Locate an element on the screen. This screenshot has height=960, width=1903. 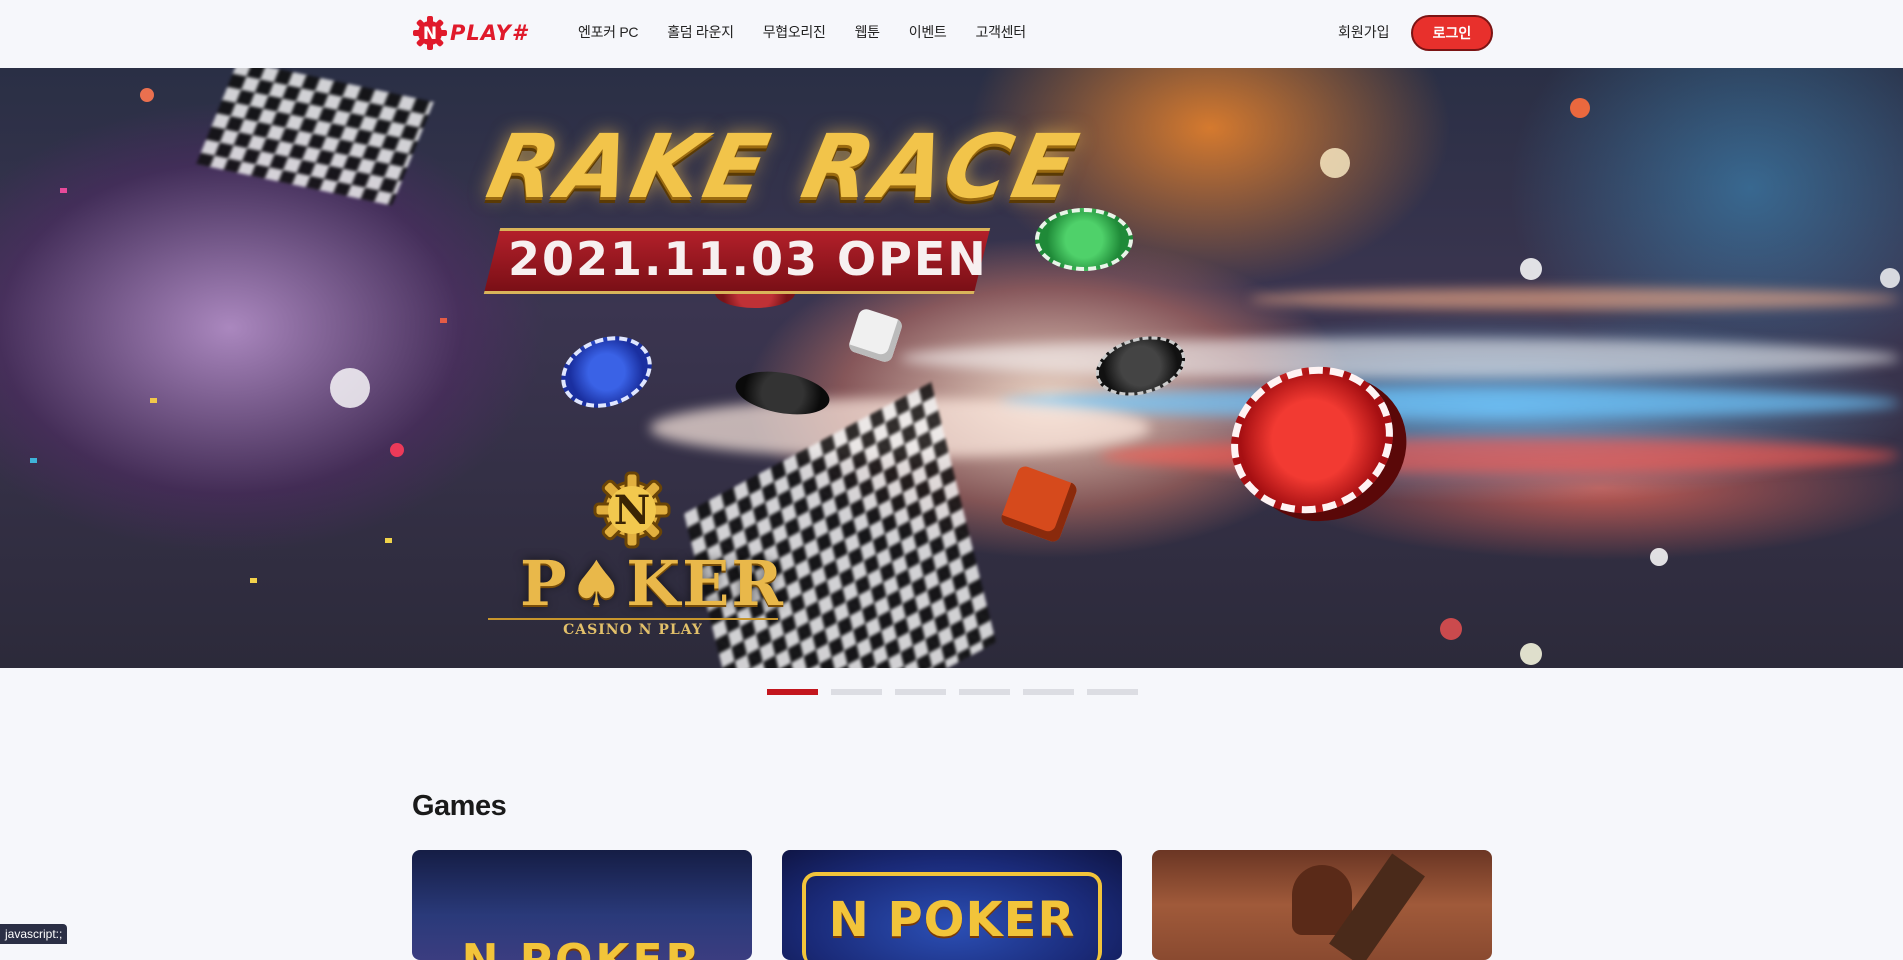
logo-letter: N is located at coordinates (430, 34).